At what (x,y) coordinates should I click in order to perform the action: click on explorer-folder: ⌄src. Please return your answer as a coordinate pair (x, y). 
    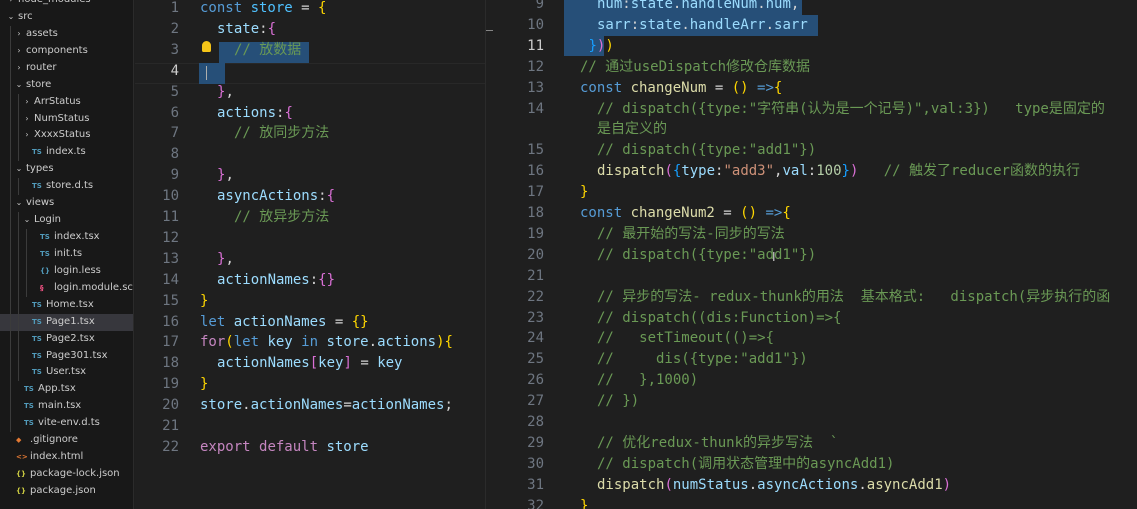
    Looking at the image, I should click on (66, 17).